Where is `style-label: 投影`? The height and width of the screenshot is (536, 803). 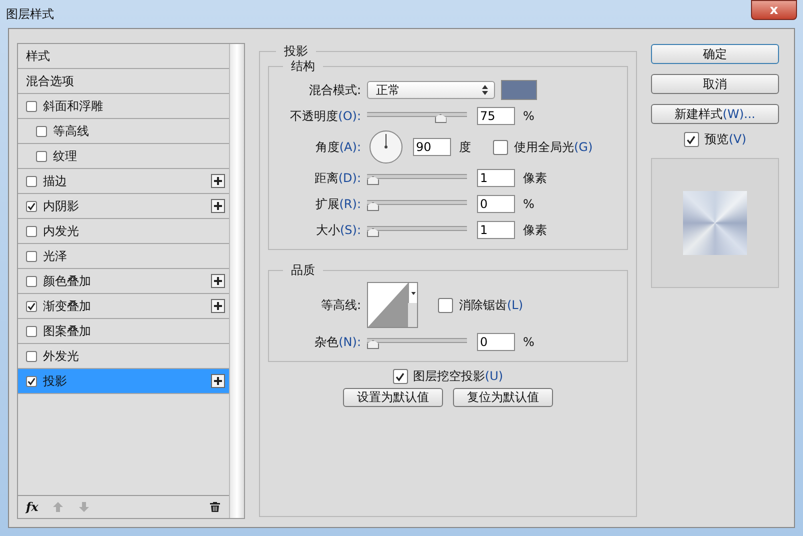 style-label: 投影 is located at coordinates (55, 381).